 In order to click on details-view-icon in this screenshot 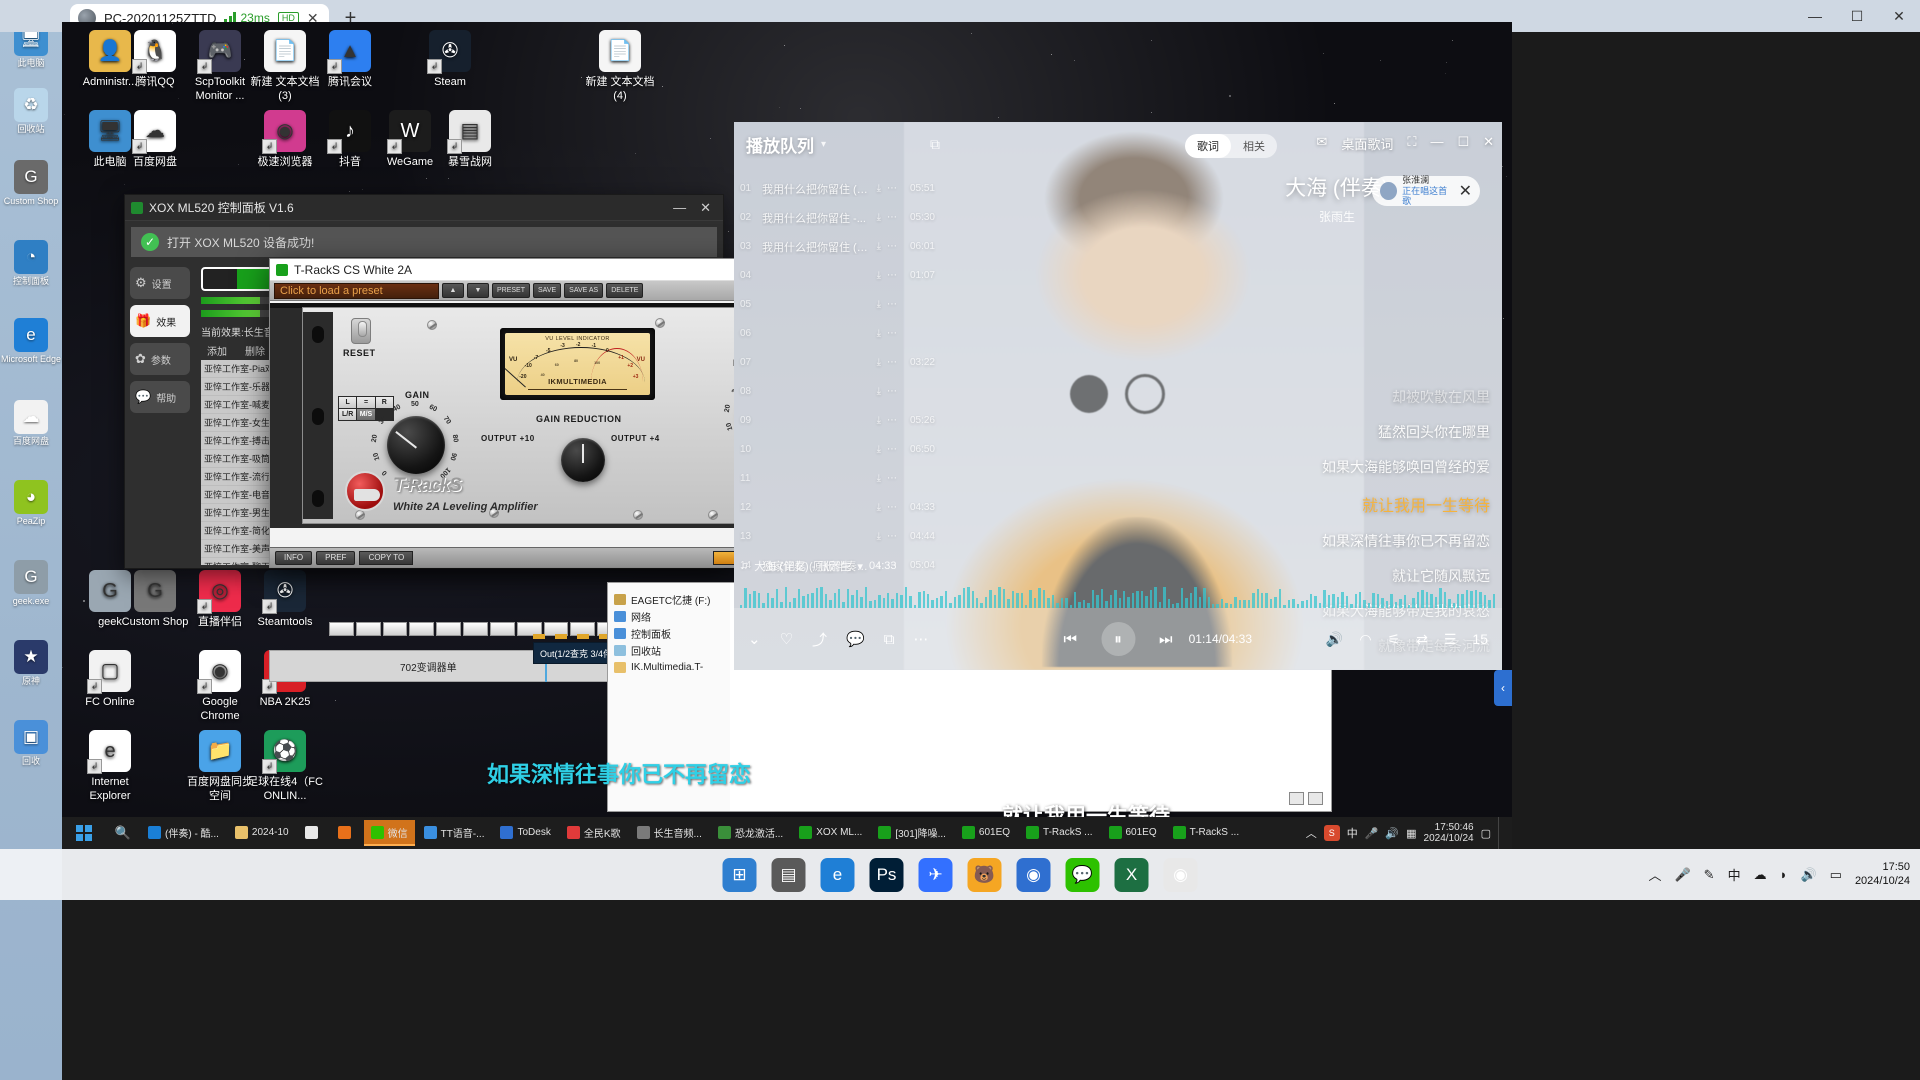, I will do `click(1296, 798)`.